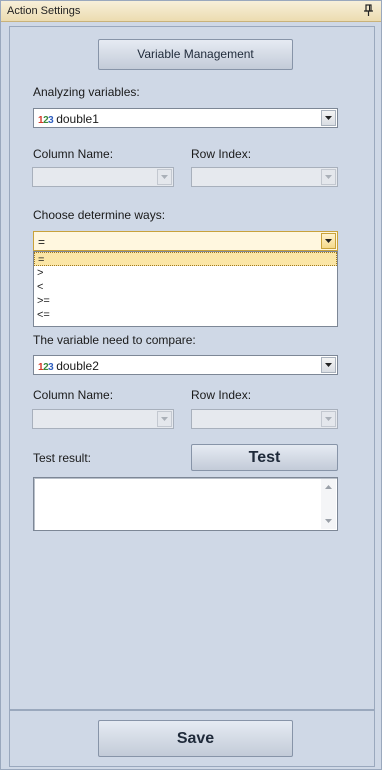  Describe the element at coordinates (185, 365) in the screenshot. I see `compare-variable-select: 123 double2` at that location.